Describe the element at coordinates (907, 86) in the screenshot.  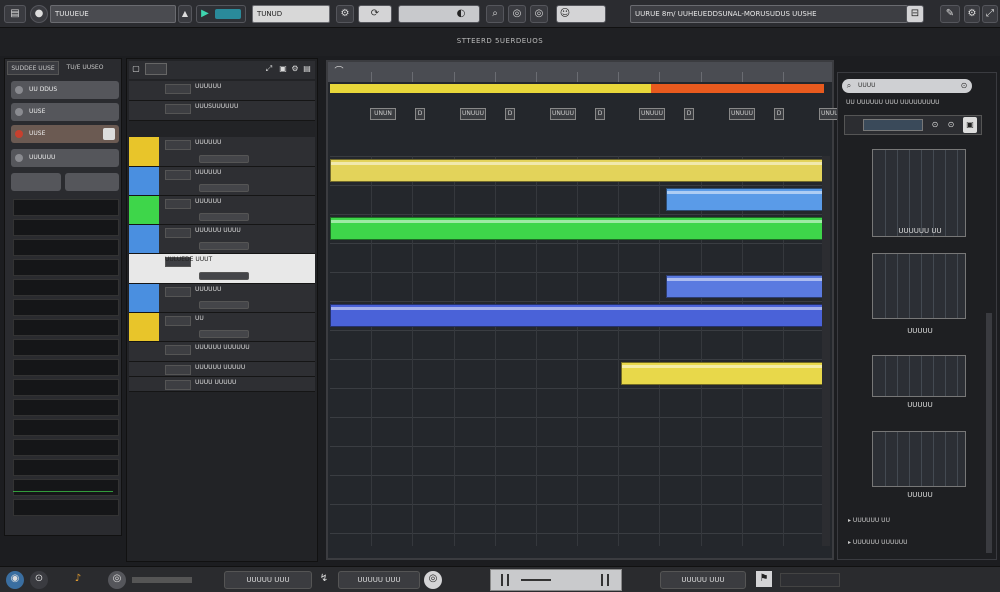
I see `media-search-input: UUUU` at that location.